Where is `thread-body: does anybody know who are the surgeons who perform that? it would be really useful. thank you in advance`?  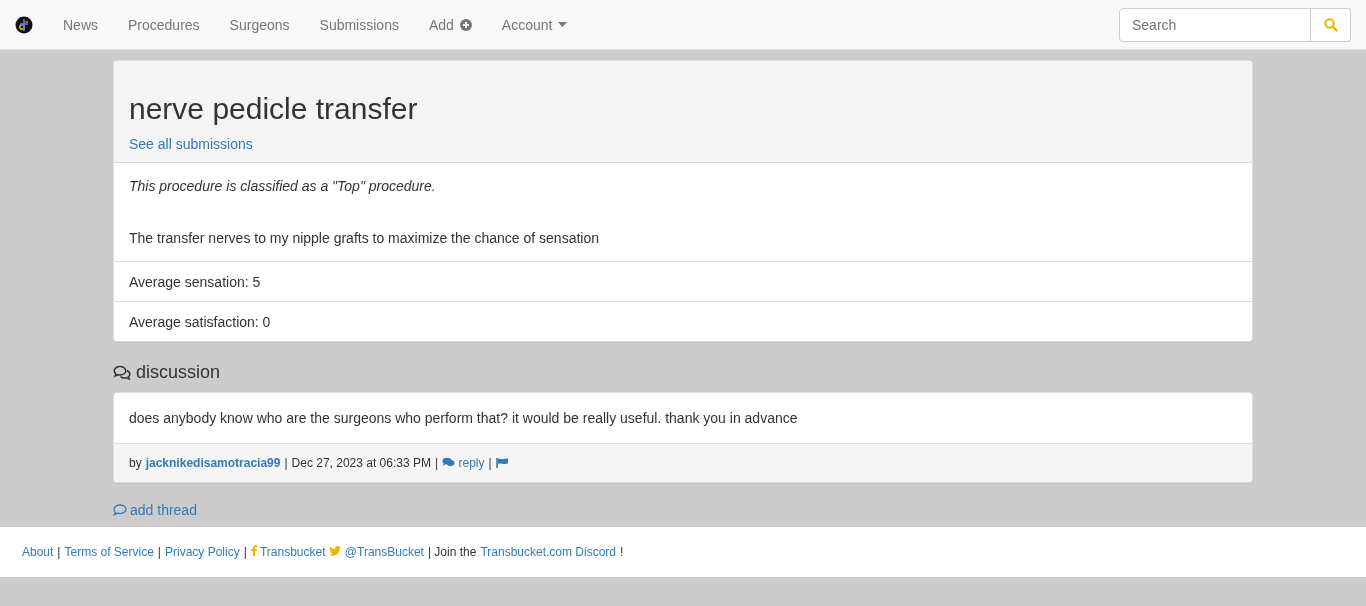 thread-body: does anybody know who are the surgeons who perform that? it would be really useful. thank you in advance is located at coordinates (464, 418).